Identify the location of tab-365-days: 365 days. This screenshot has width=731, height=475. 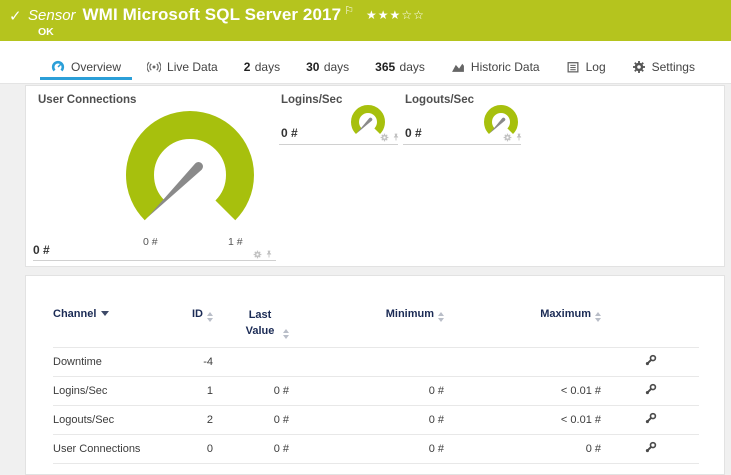
(400, 67).